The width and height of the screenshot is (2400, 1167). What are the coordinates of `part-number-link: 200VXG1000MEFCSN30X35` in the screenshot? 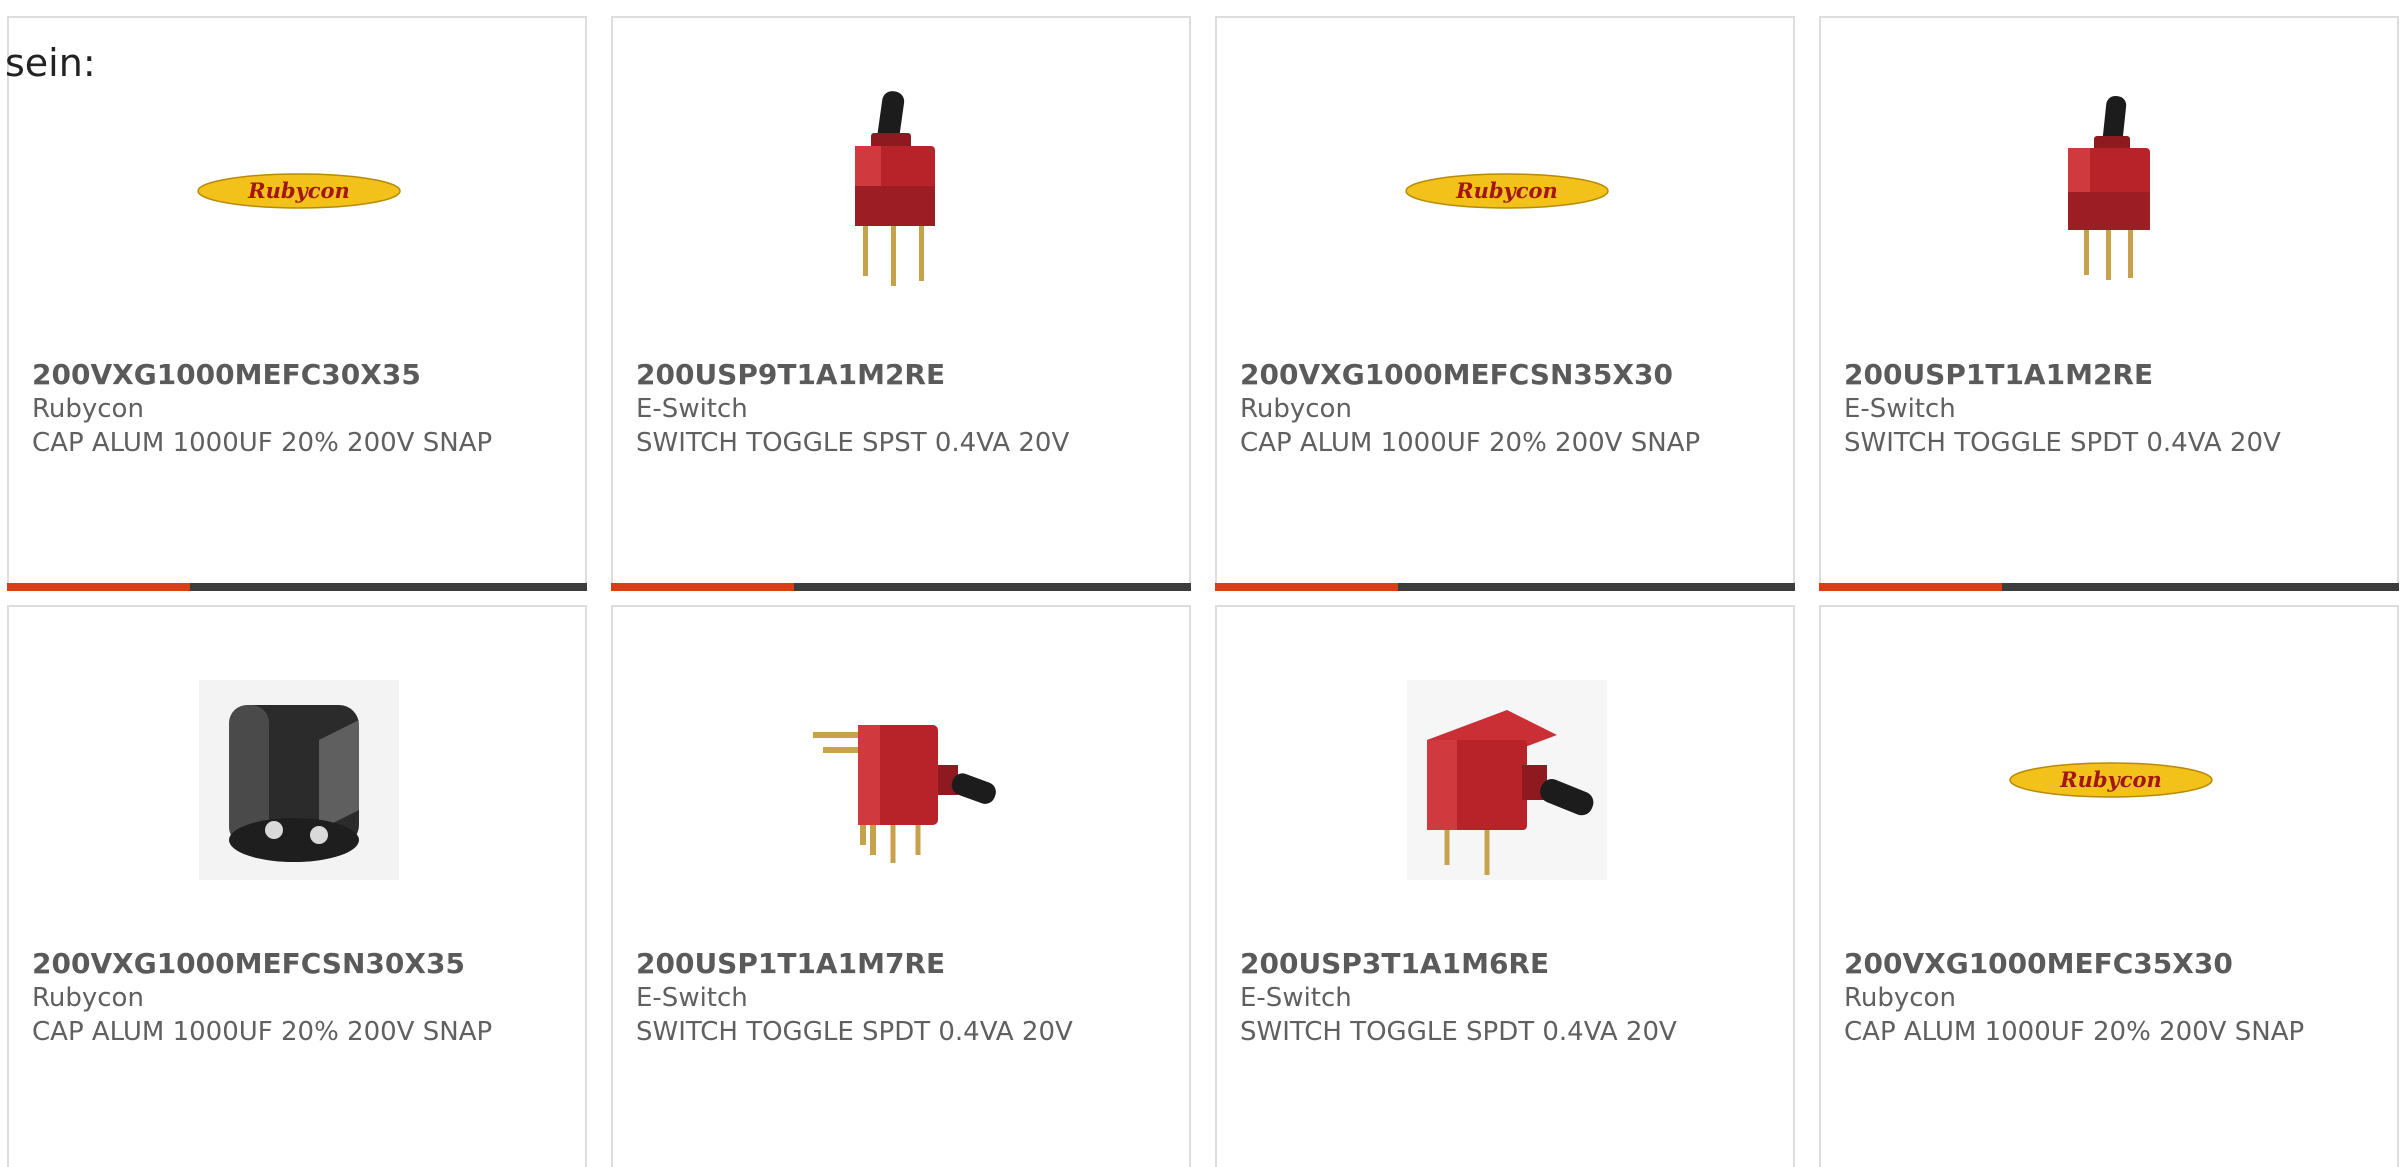 It's located at (292, 964).